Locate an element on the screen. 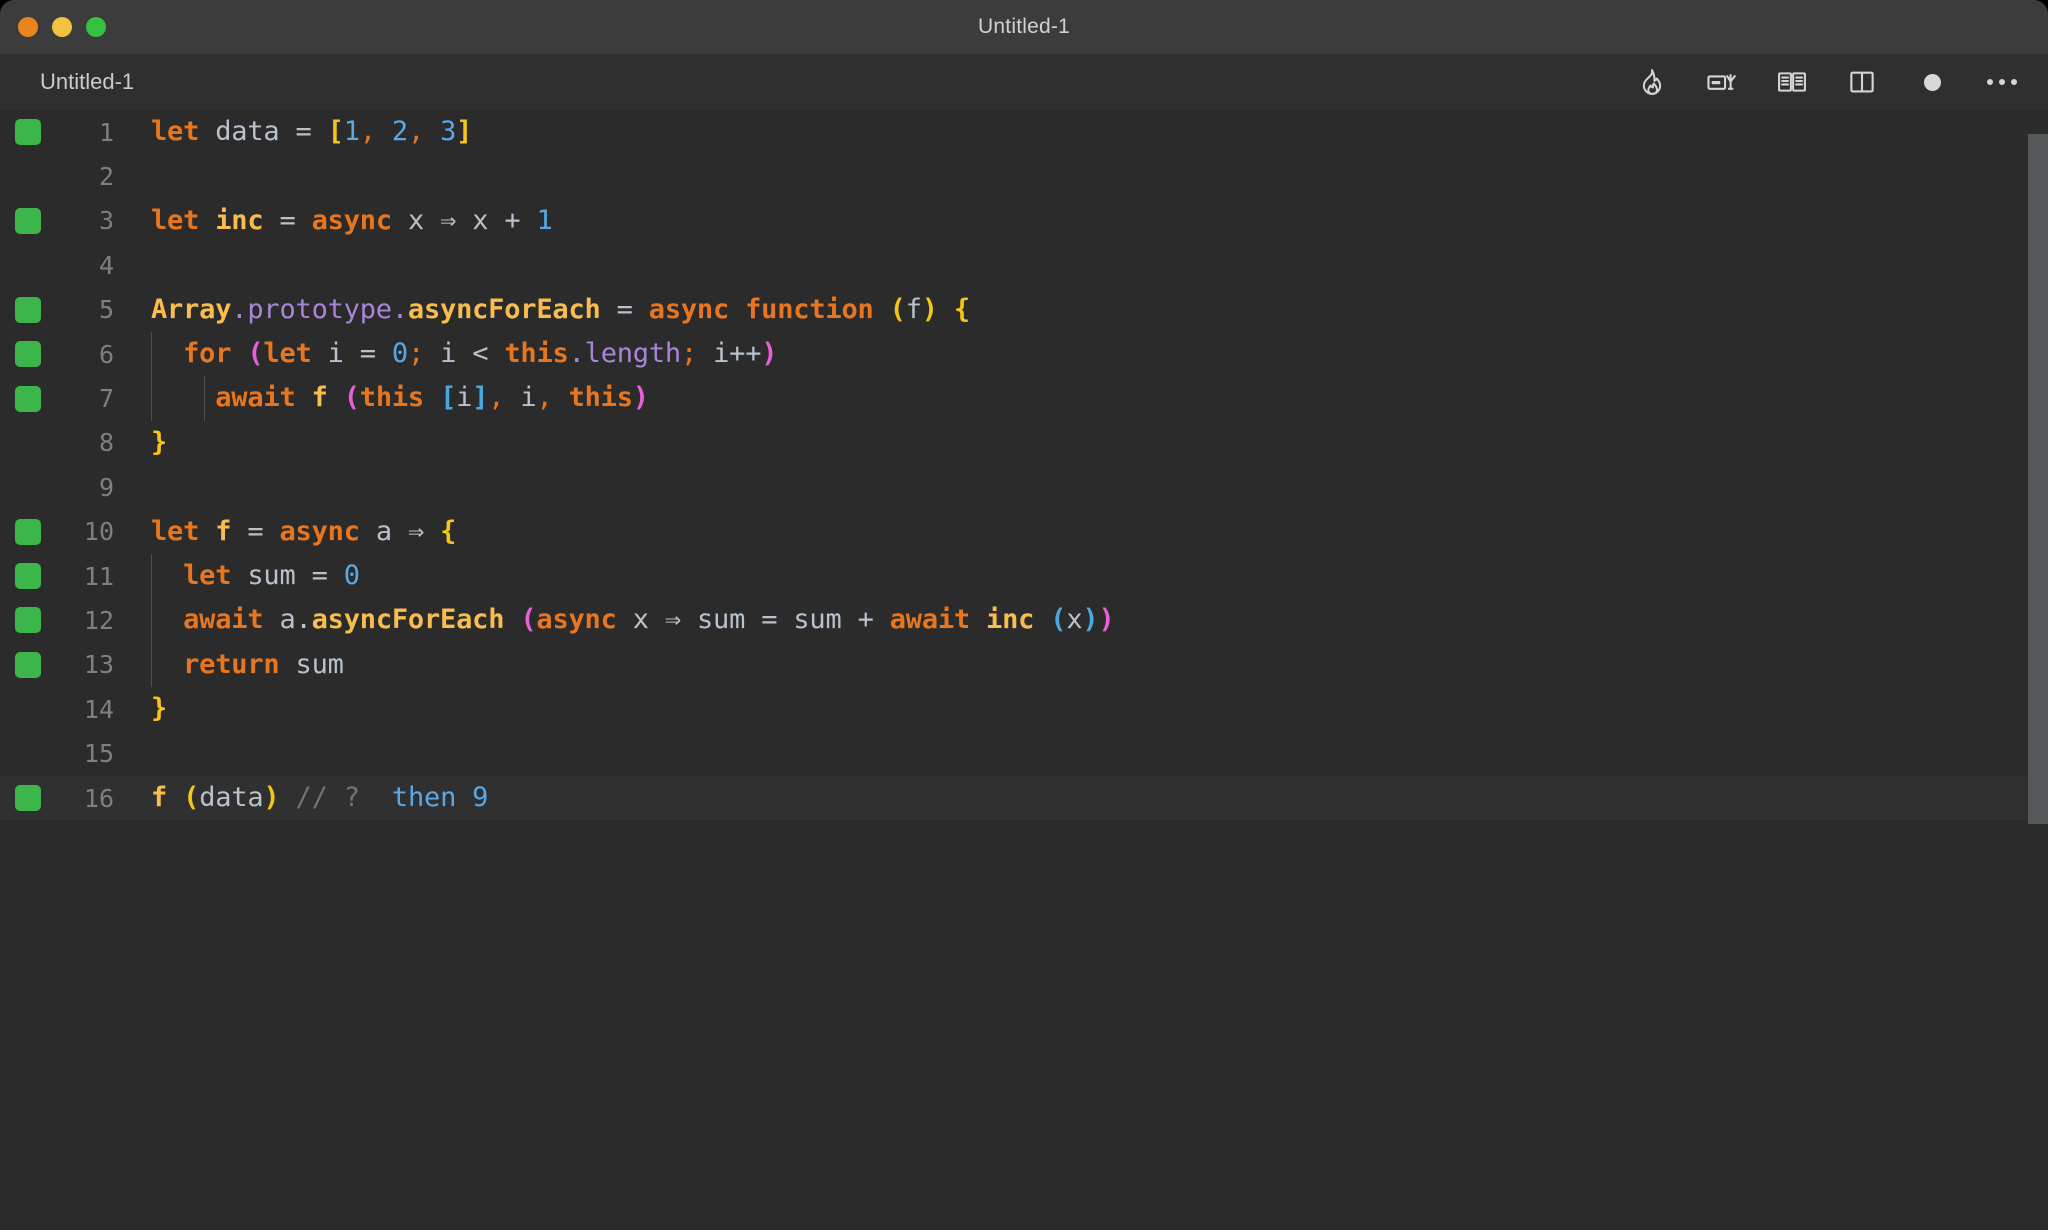 This screenshot has width=2048, height=1230. token-arrow: ⇒ is located at coordinates (448, 220).